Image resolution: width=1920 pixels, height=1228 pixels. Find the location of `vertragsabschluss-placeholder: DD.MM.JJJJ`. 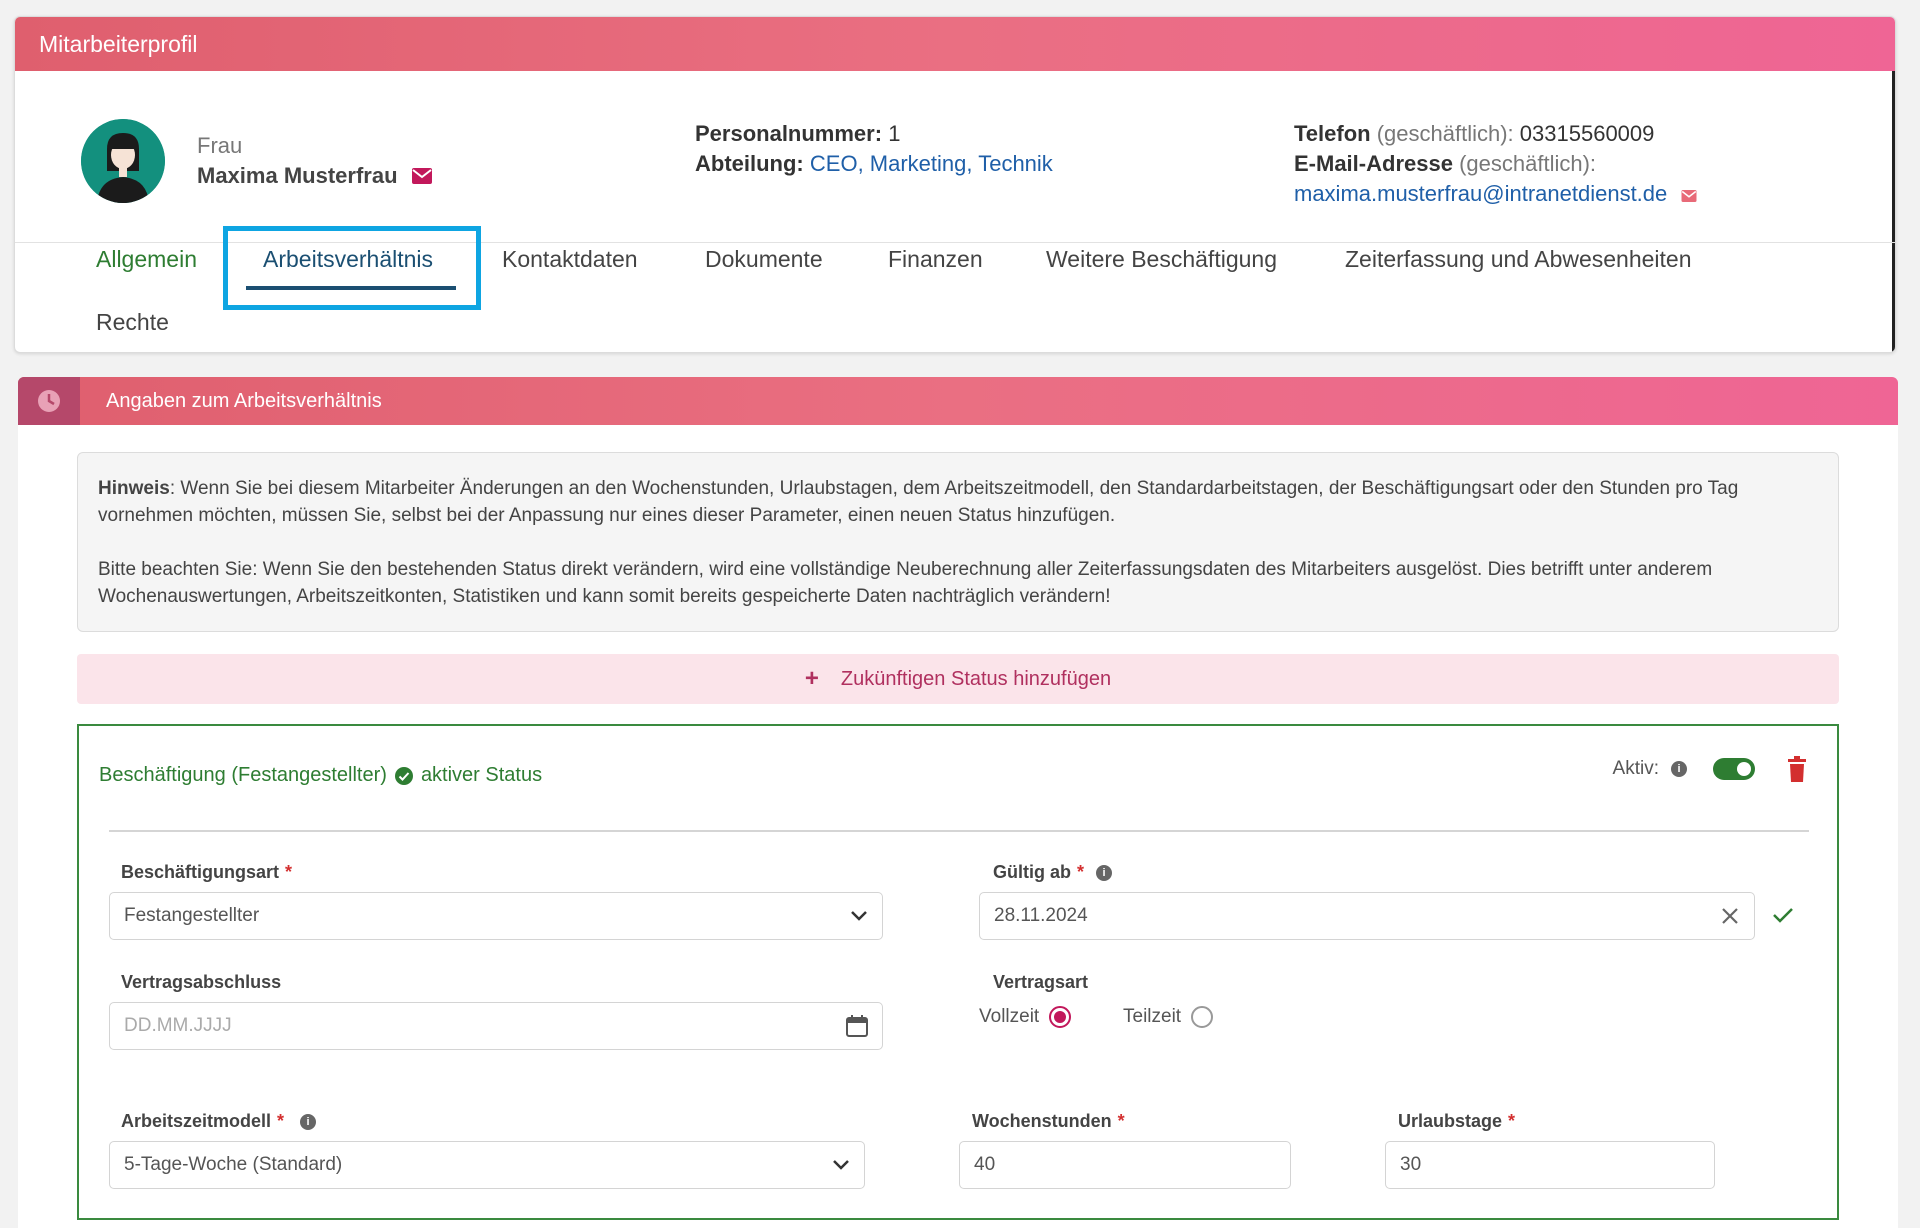

vertragsabschluss-placeholder: DD.MM.JJJJ is located at coordinates (178, 1025).